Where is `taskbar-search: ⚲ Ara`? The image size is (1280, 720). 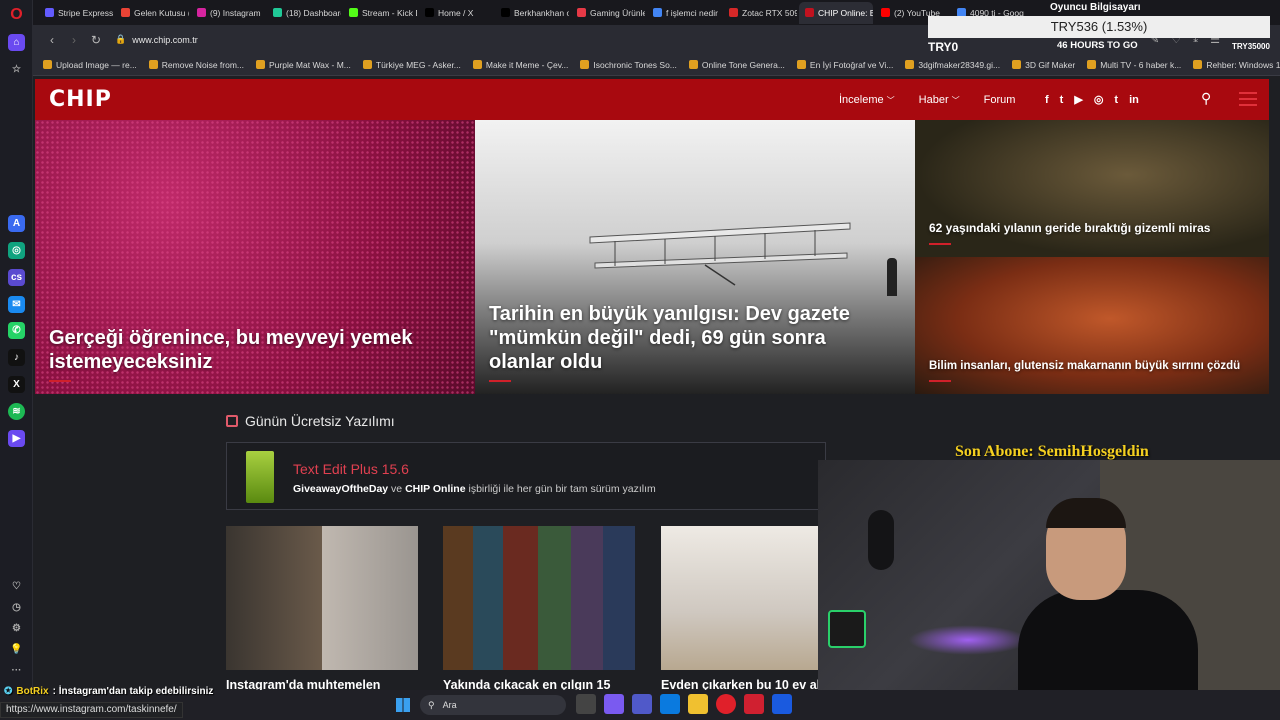
taskbar-search: ⚲ Ara is located at coordinates (493, 705).